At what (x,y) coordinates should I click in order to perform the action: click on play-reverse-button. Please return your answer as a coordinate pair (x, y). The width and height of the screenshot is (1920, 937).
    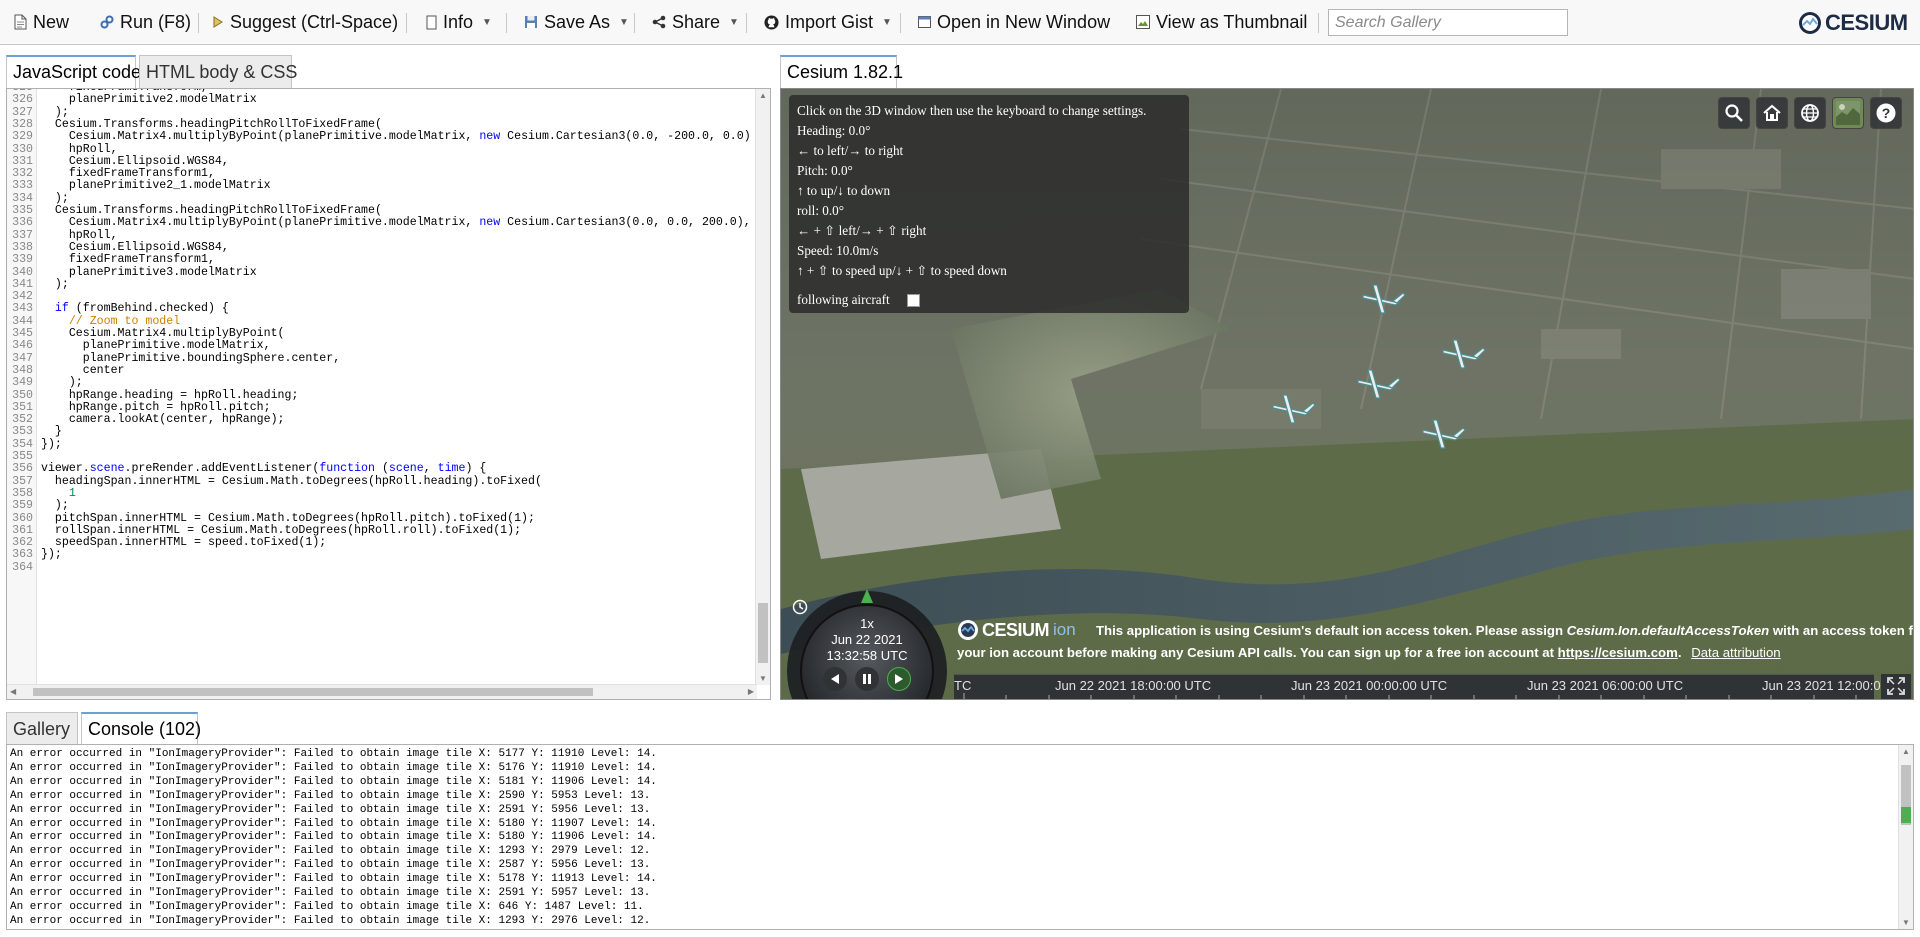
    Looking at the image, I should click on (835, 679).